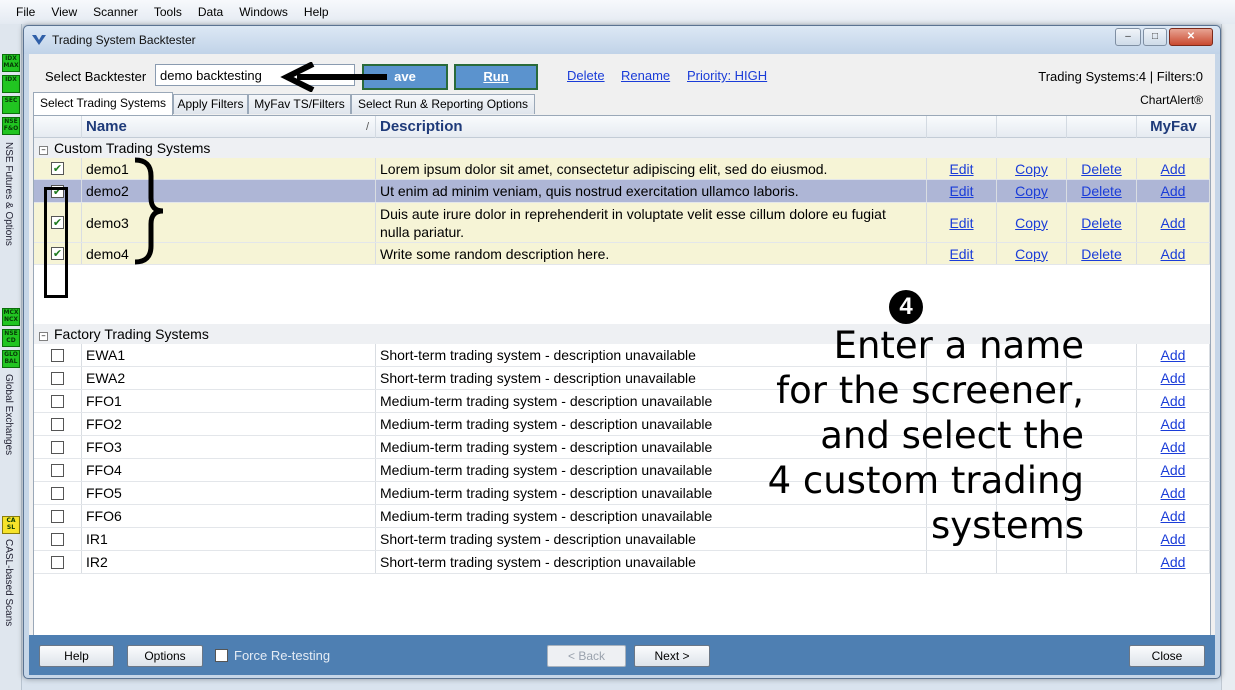 The height and width of the screenshot is (690, 1235). Describe the element at coordinates (64, 12) in the screenshot. I see `menu-view: View` at that location.